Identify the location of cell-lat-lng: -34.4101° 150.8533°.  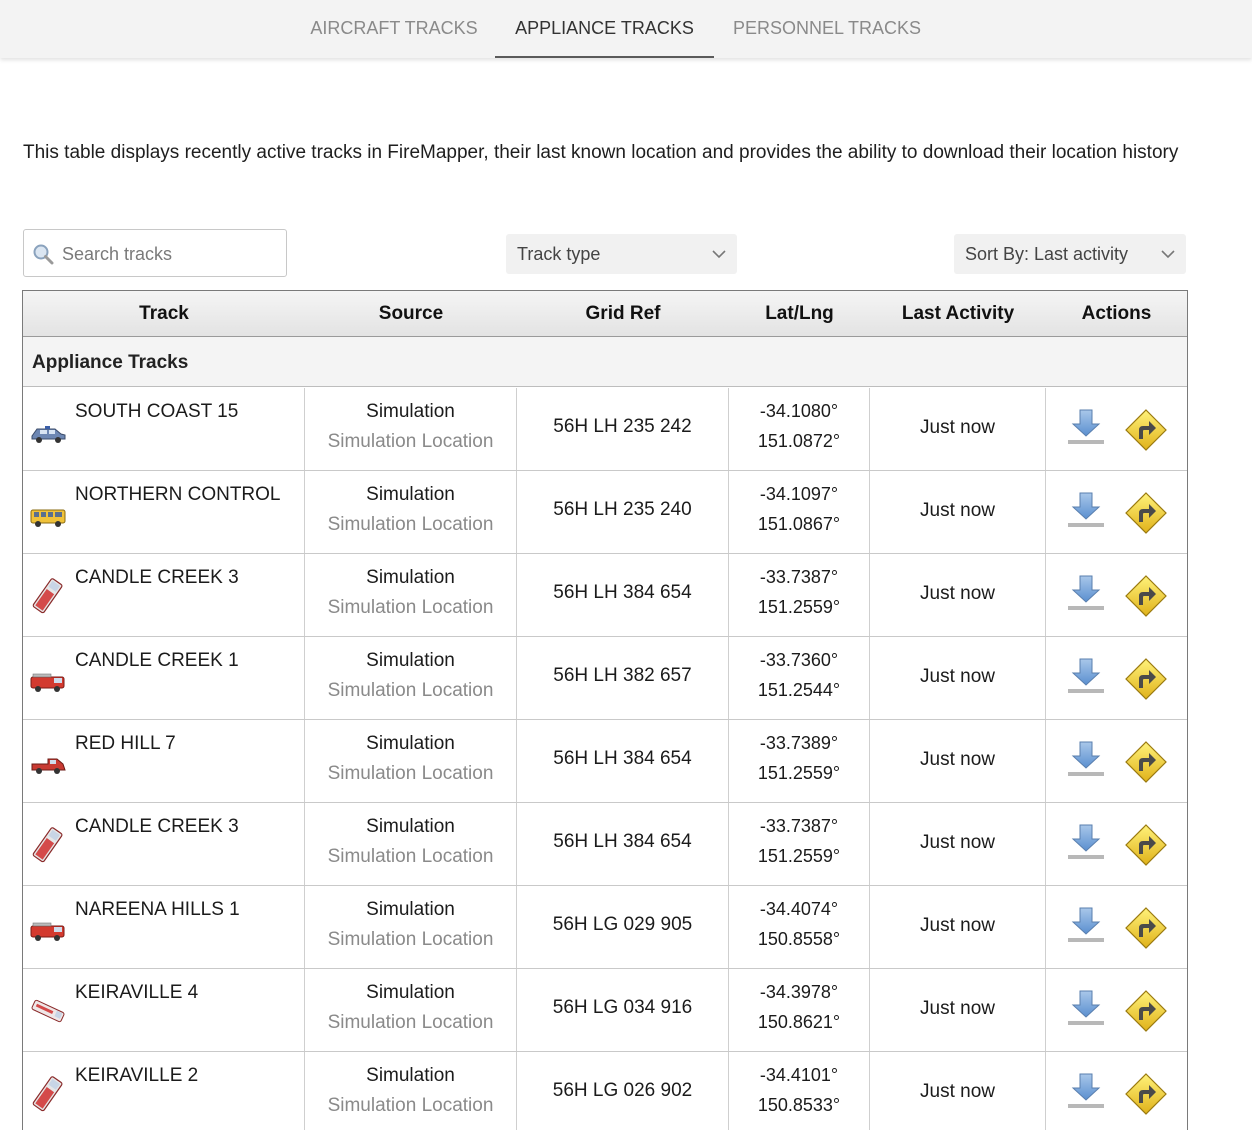
(799, 1091).